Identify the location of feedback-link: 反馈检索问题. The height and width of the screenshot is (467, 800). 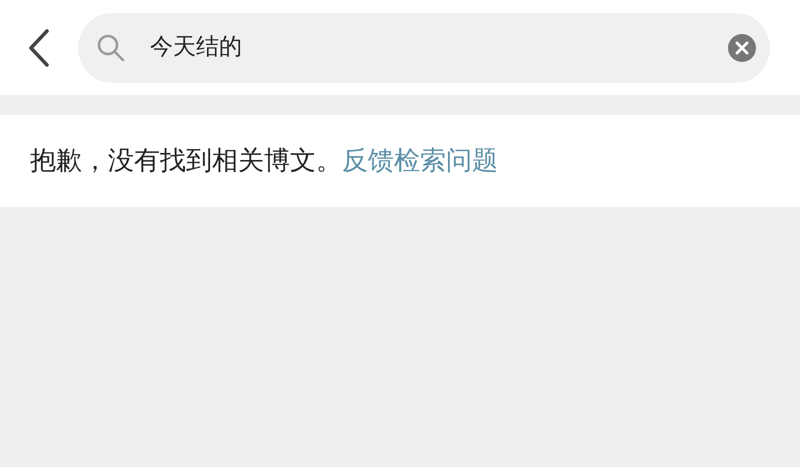
(420, 161).